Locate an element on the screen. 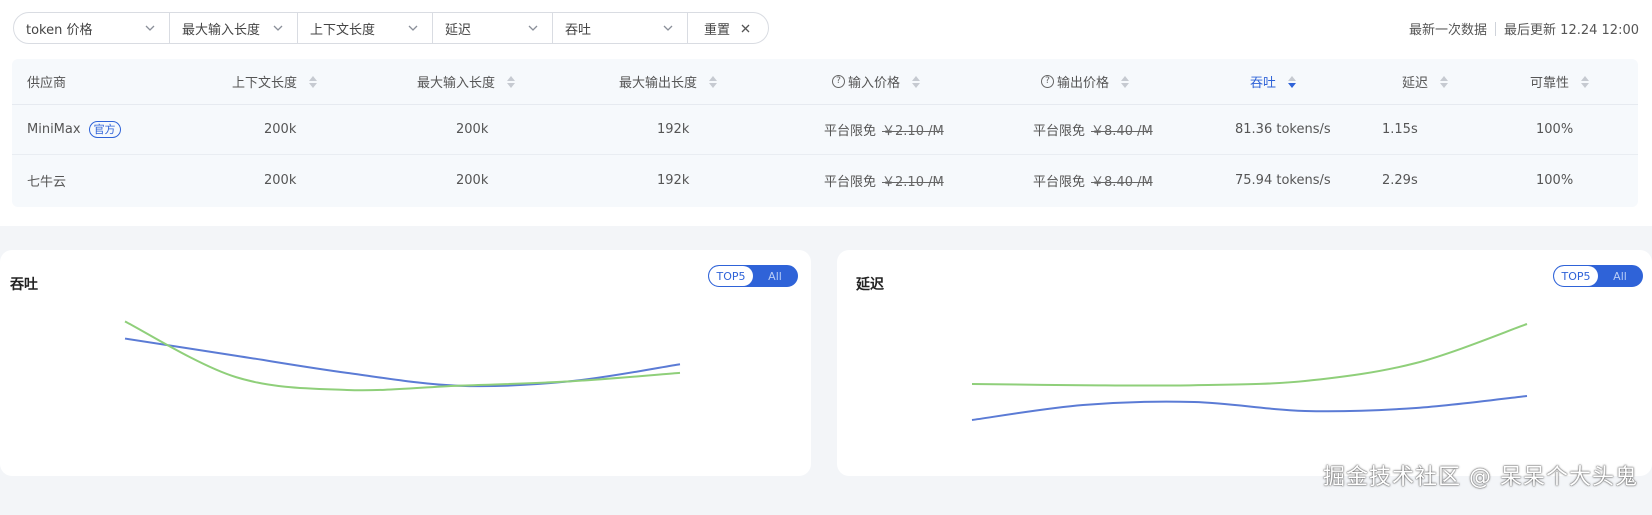 This screenshot has width=1652, height=515. header-label: 最大输入长度 is located at coordinates (456, 83).